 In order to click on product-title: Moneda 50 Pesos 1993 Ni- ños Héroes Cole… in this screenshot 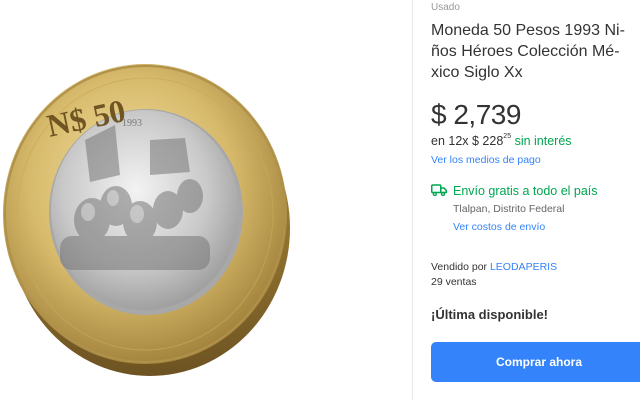, I will do `click(528, 51)`.